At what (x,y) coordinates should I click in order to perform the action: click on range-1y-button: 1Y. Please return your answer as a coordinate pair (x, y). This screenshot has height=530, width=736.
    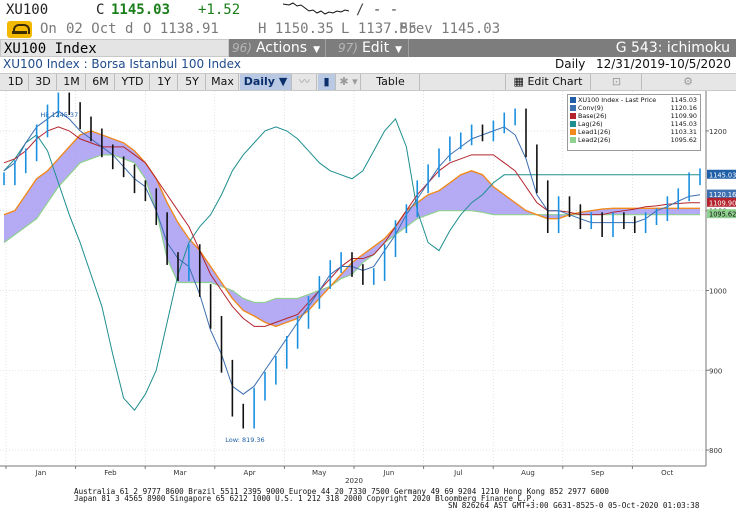
    Looking at the image, I should click on (164, 82).